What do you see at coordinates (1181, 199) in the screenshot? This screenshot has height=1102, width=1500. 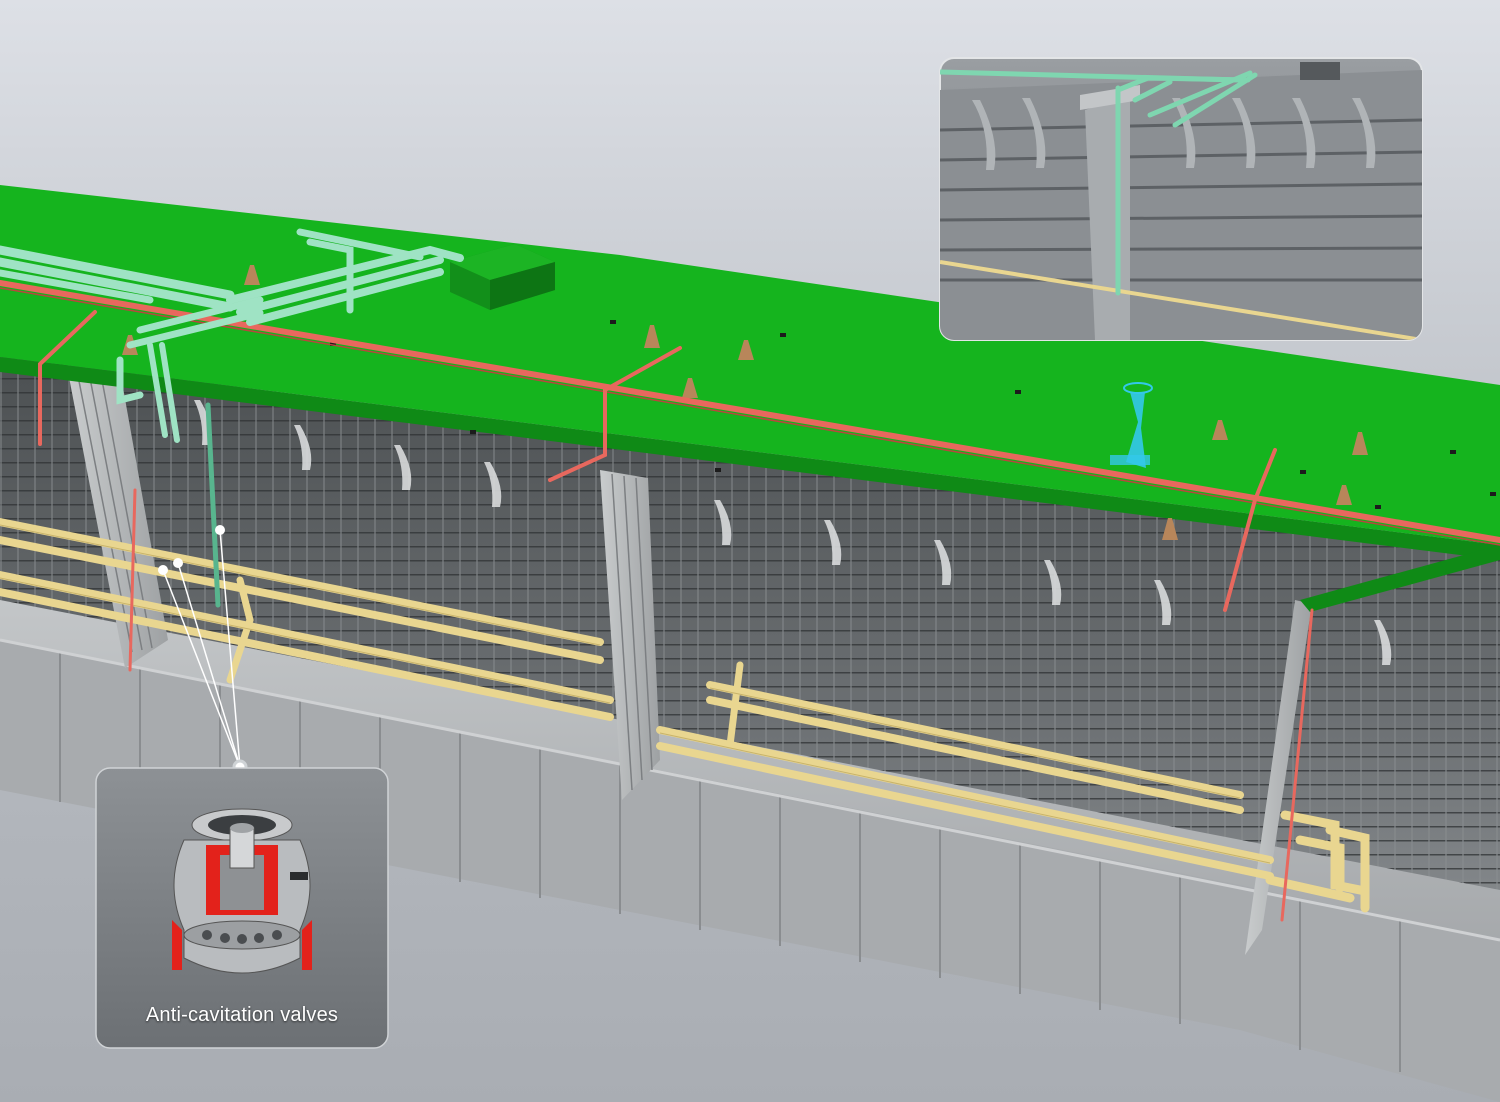 I see `inset-detail-view` at bounding box center [1181, 199].